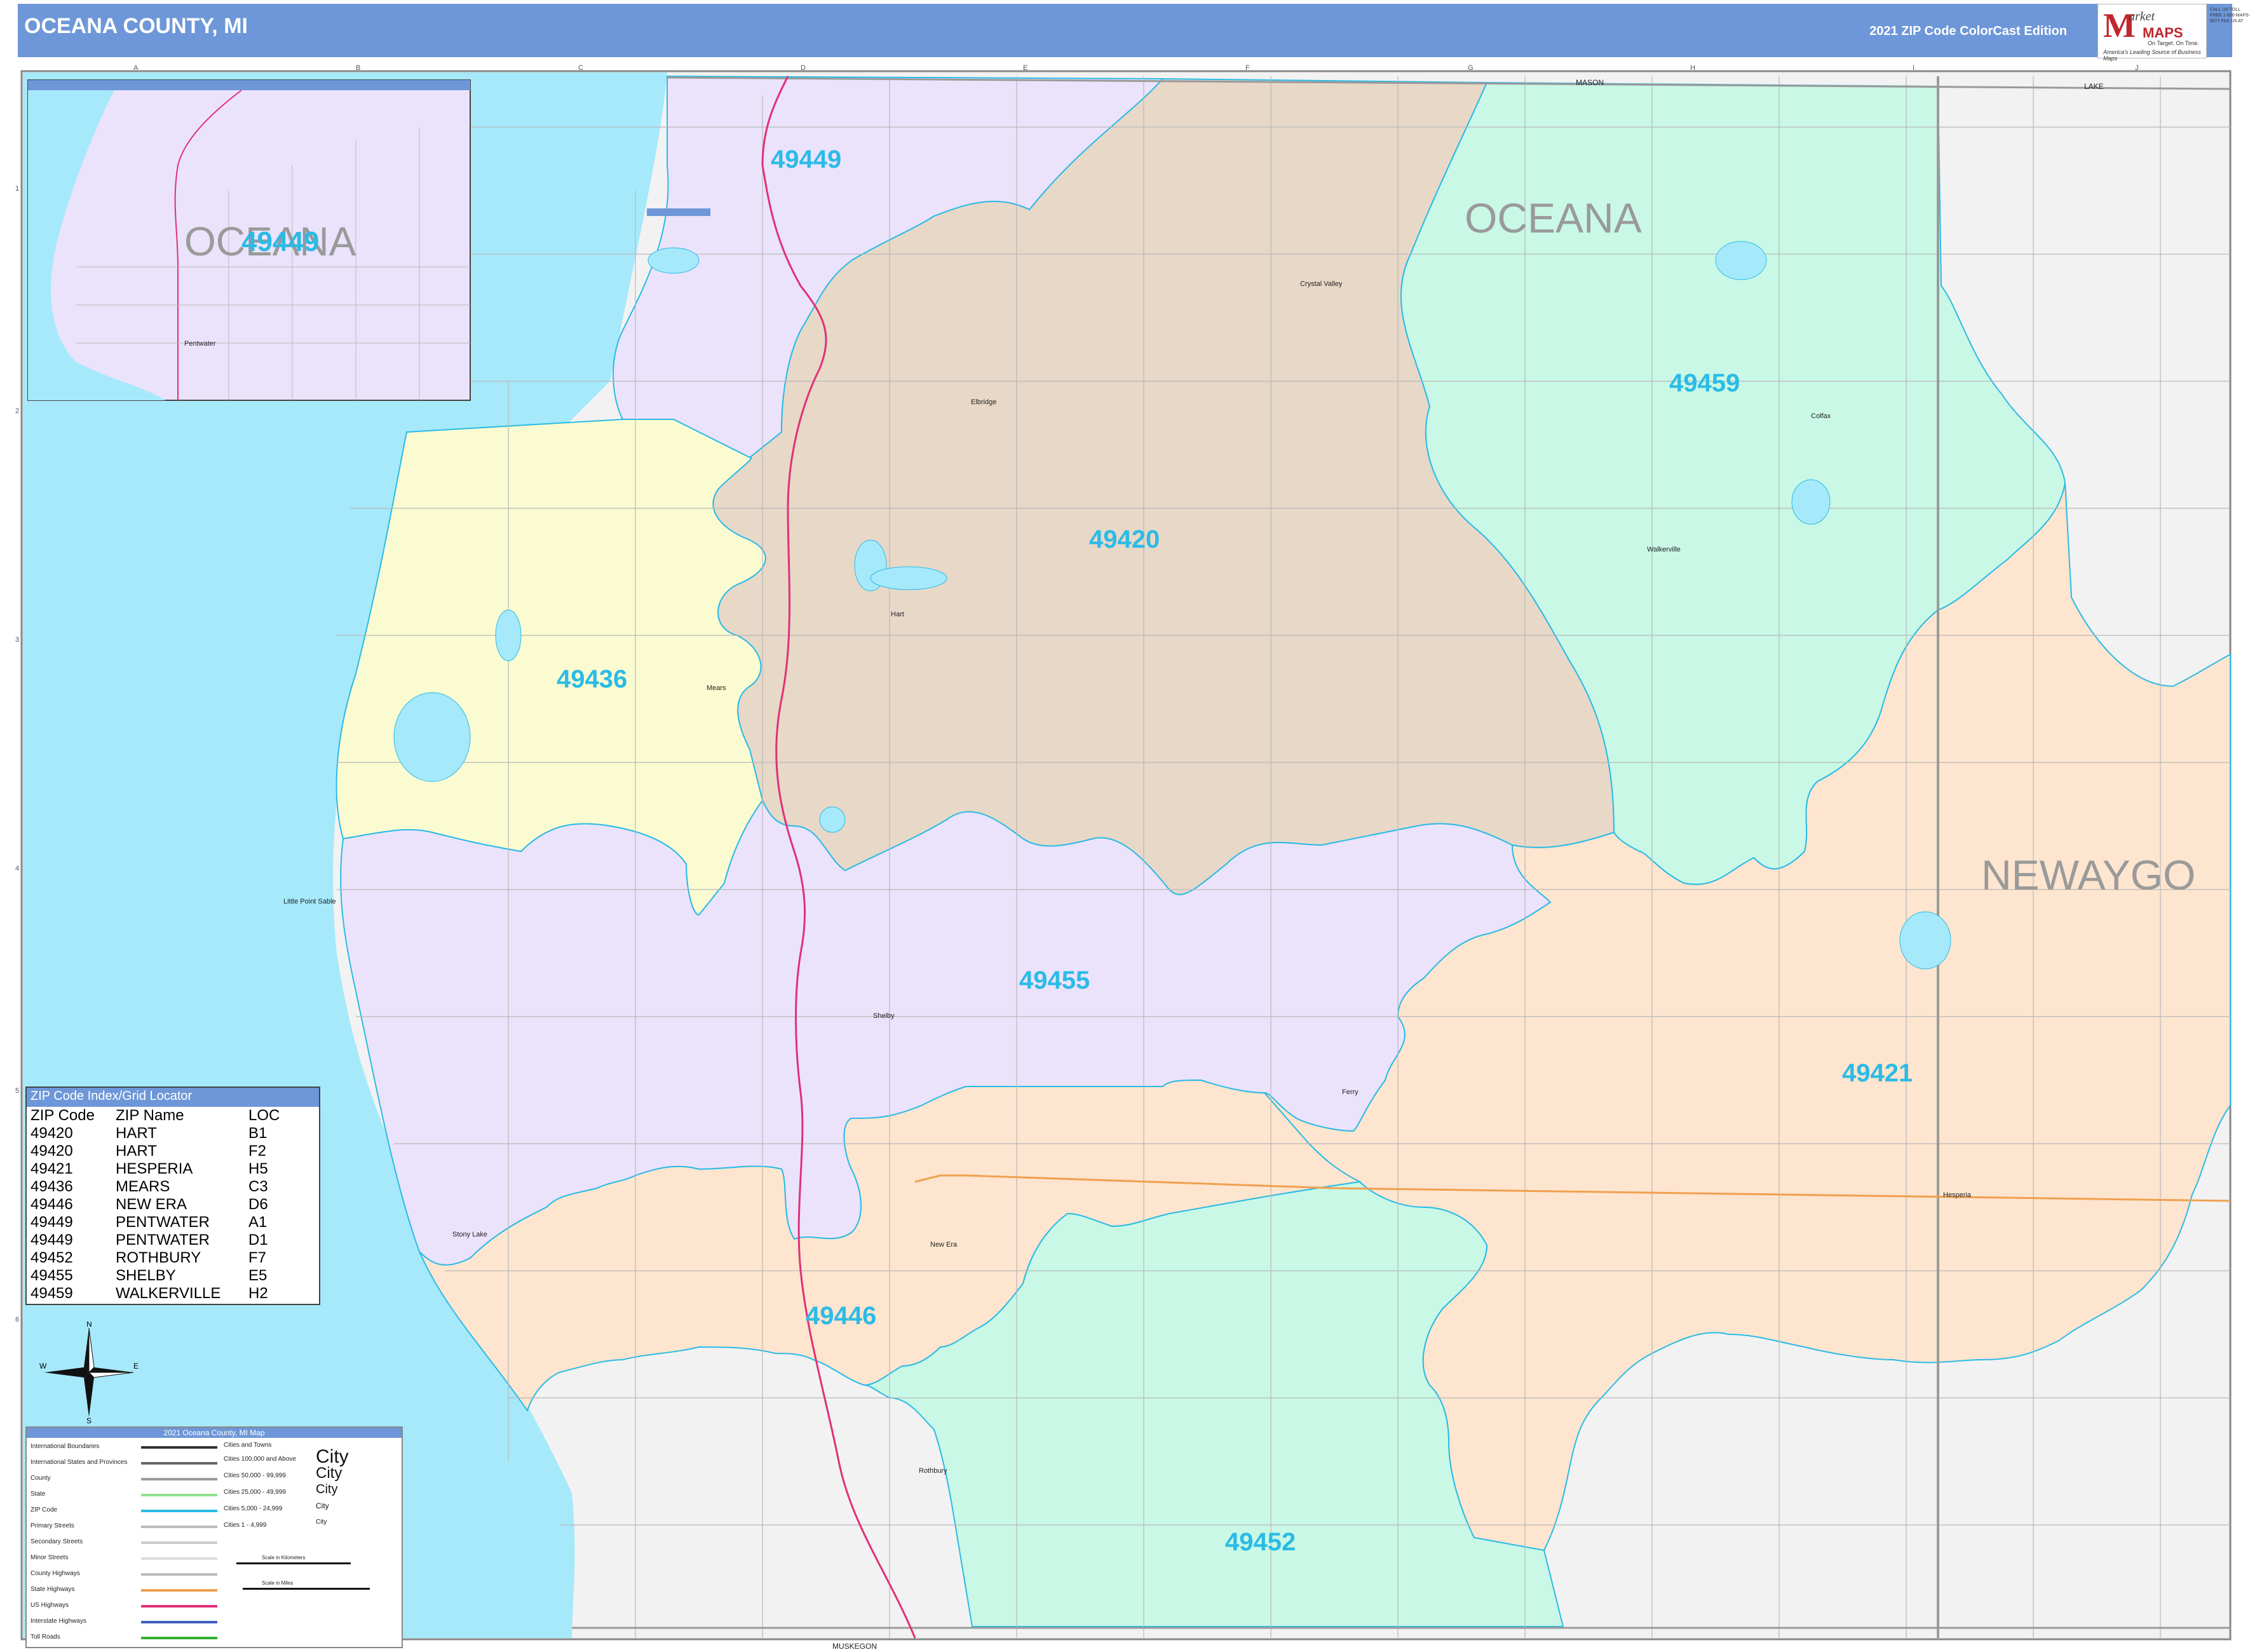 The height and width of the screenshot is (1652, 2250). Describe the element at coordinates (260, 1459) in the screenshot. I see `legend-city-class: Cities 100,000 and Above` at that location.